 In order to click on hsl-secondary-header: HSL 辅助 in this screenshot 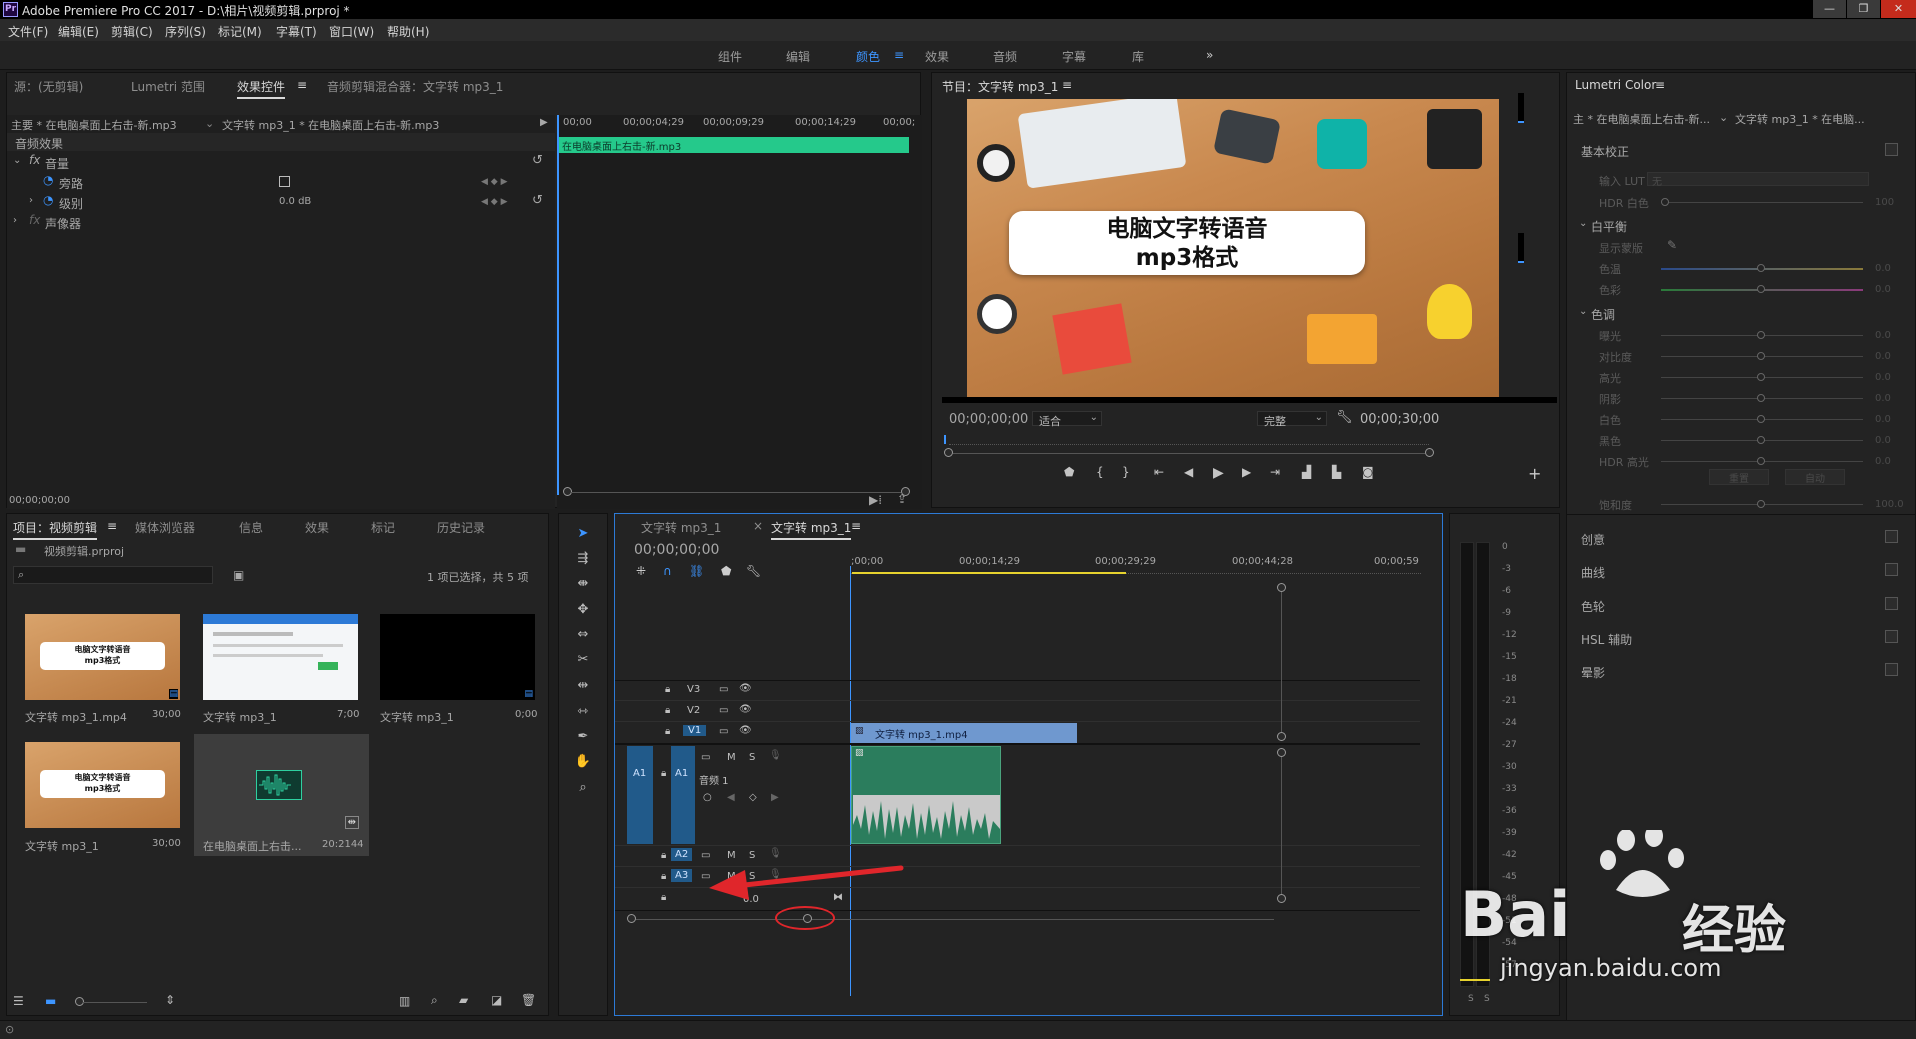, I will do `click(1606, 639)`.